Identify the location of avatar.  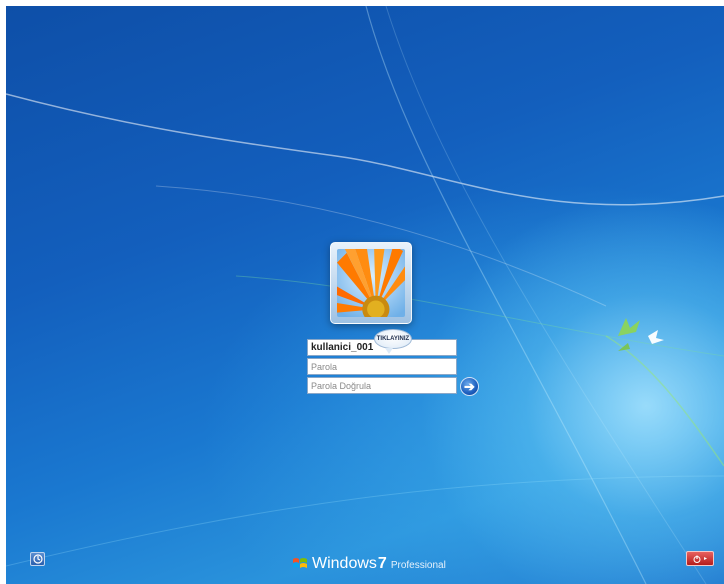
(371, 283).